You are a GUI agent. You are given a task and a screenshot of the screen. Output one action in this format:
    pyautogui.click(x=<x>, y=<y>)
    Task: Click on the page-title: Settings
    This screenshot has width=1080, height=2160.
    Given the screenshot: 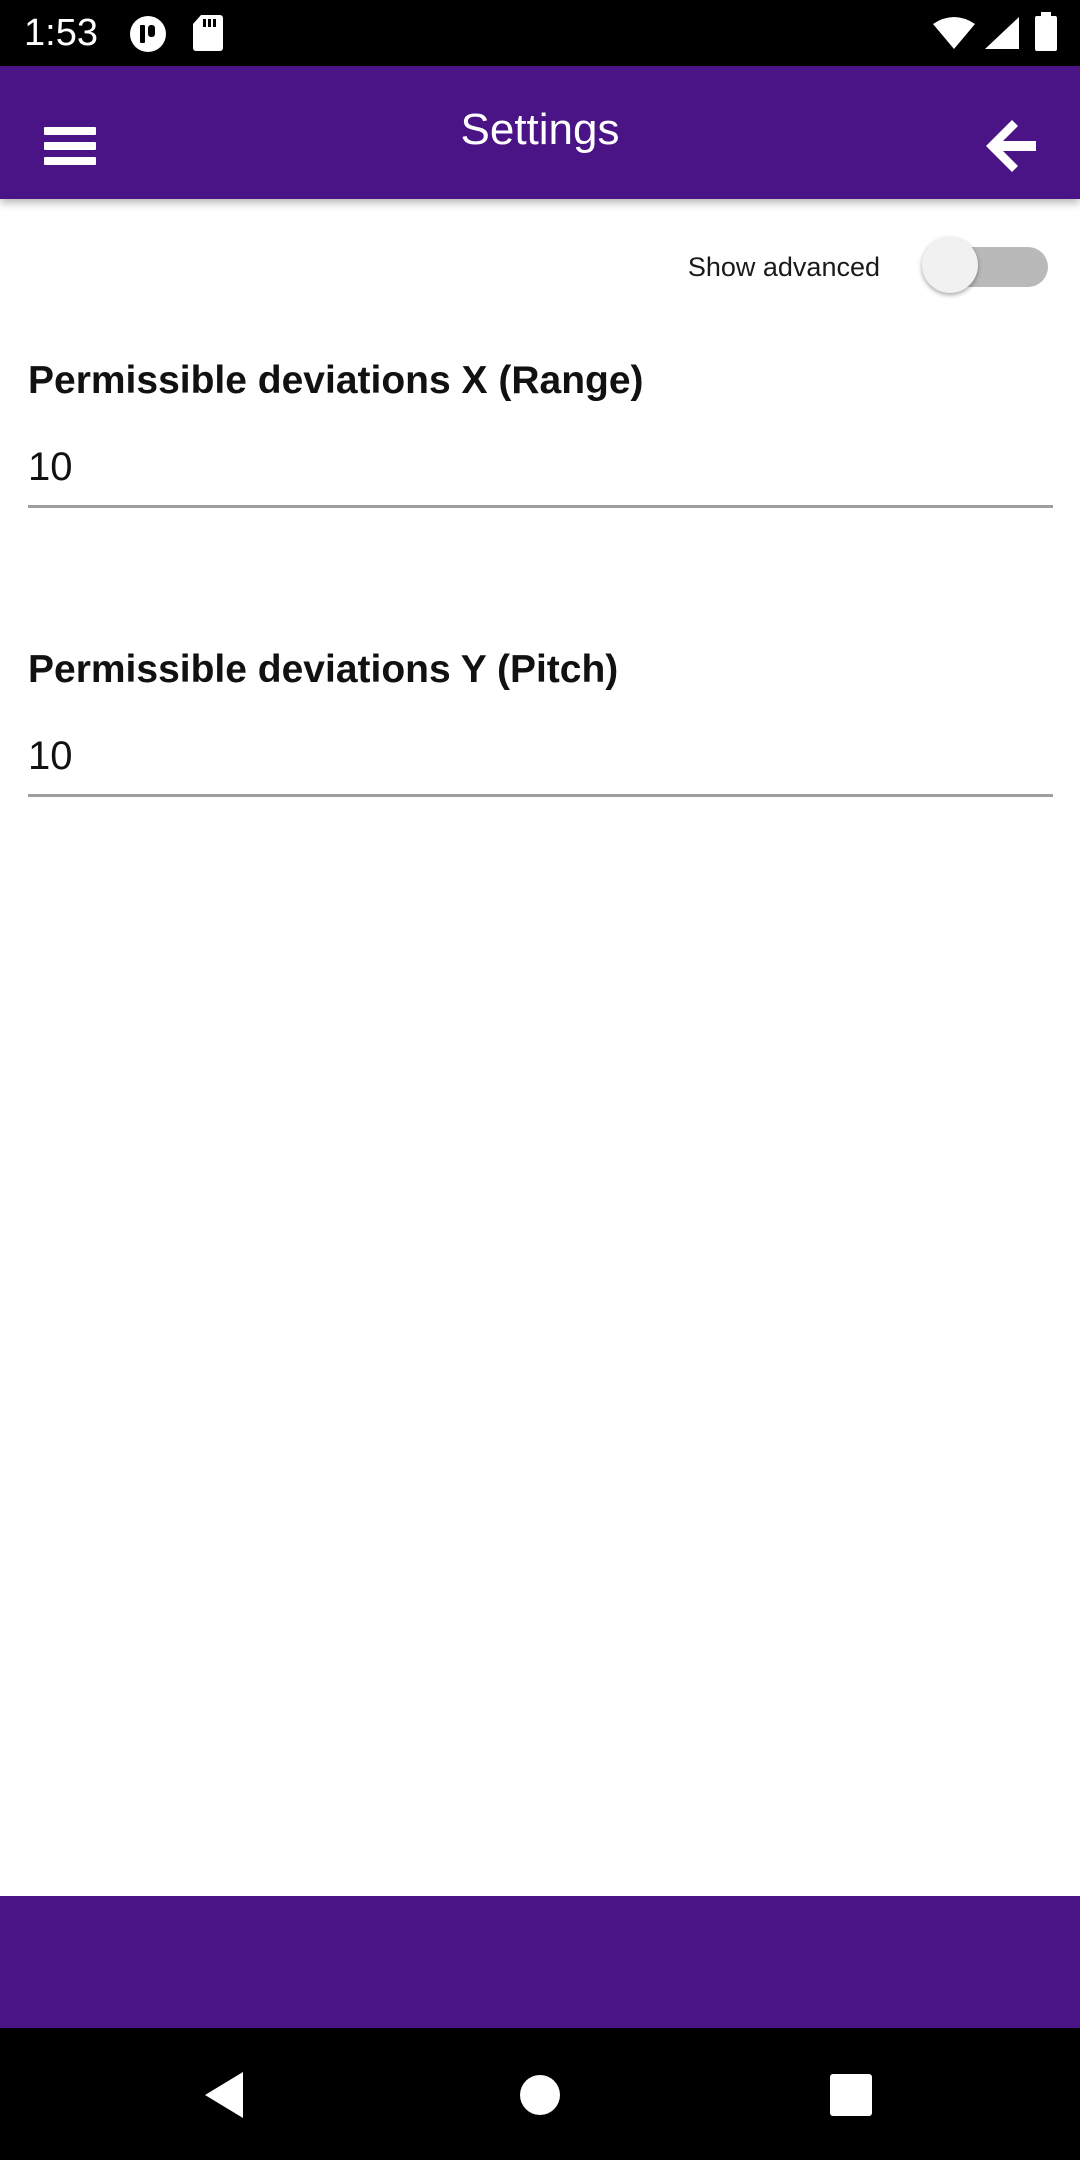 What is the action you would take?
    pyautogui.click(x=540, y=129)
    